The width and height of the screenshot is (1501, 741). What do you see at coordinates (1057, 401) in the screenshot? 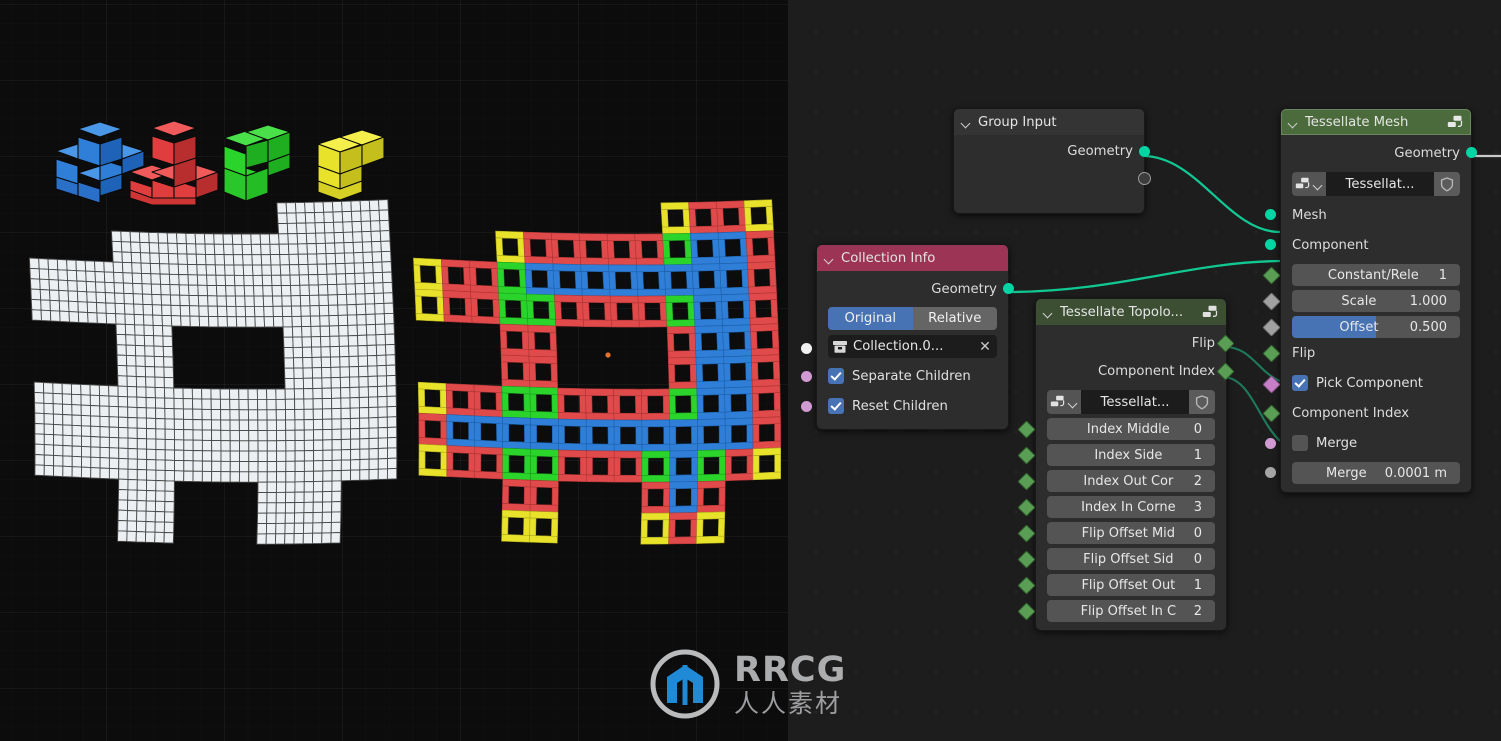
I see `node-group-icon` at bounding box center [1057, 401].